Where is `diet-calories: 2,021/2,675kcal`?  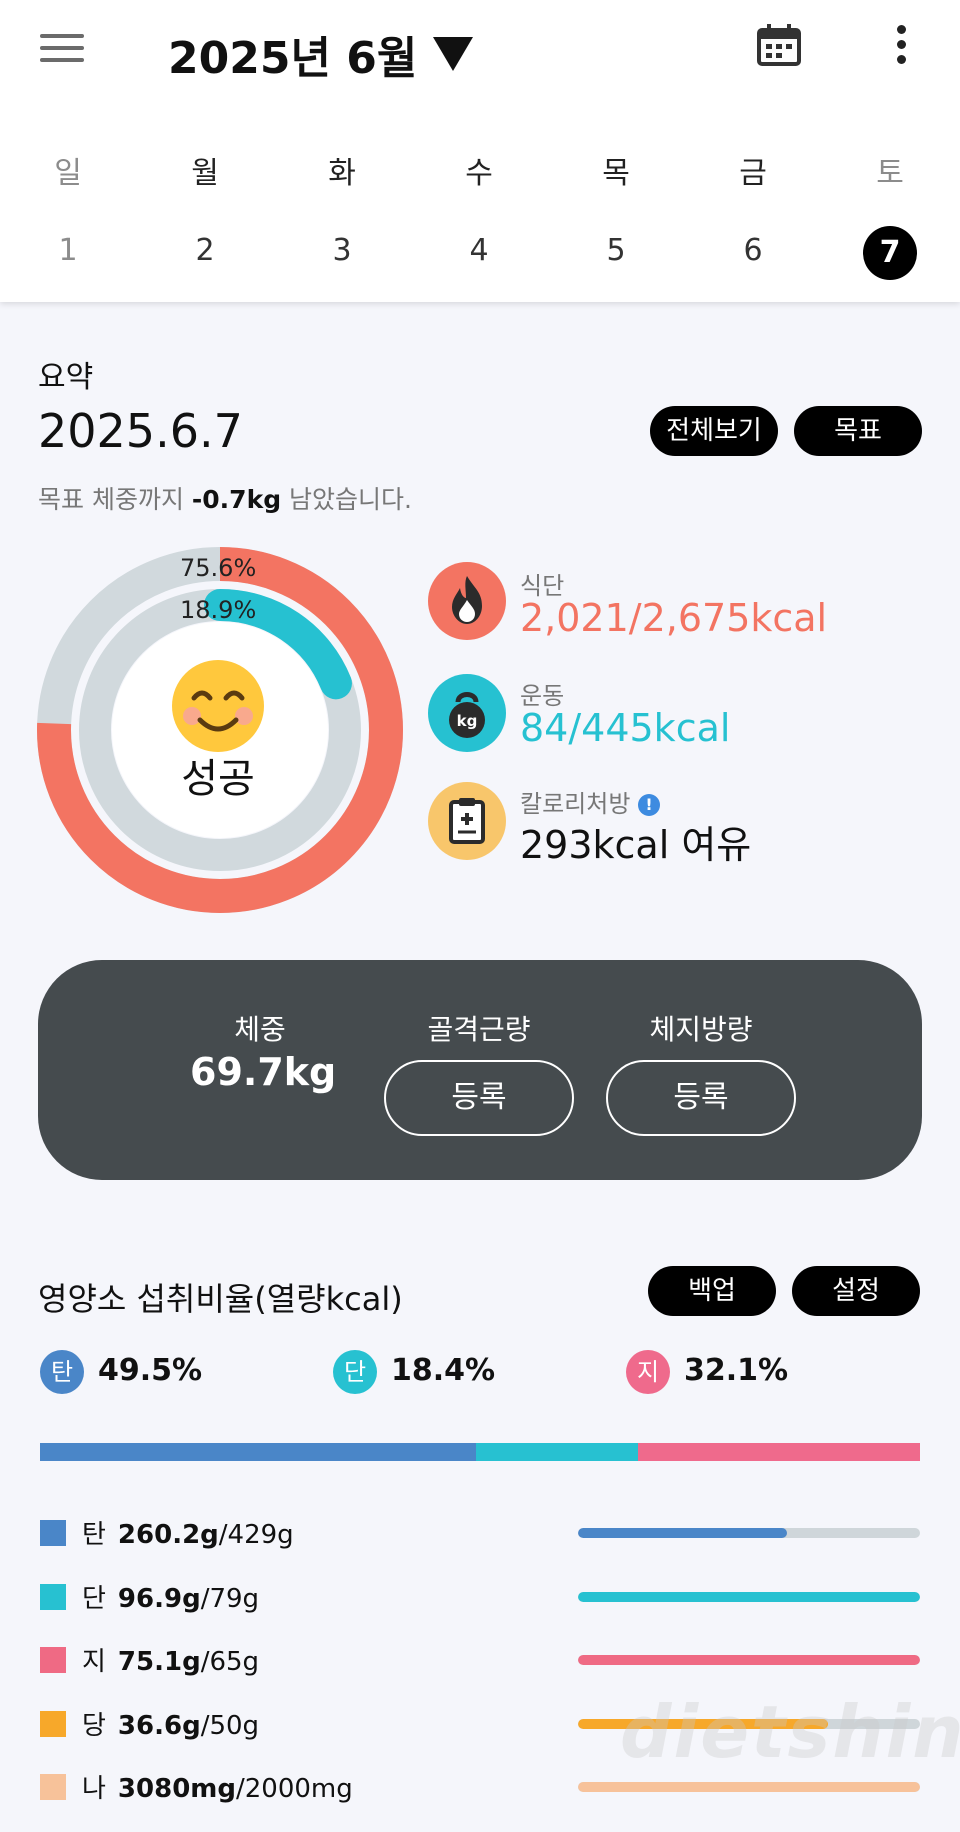
diet-calories: 2,021/2,675kcal is located at coordinates (674, 618).